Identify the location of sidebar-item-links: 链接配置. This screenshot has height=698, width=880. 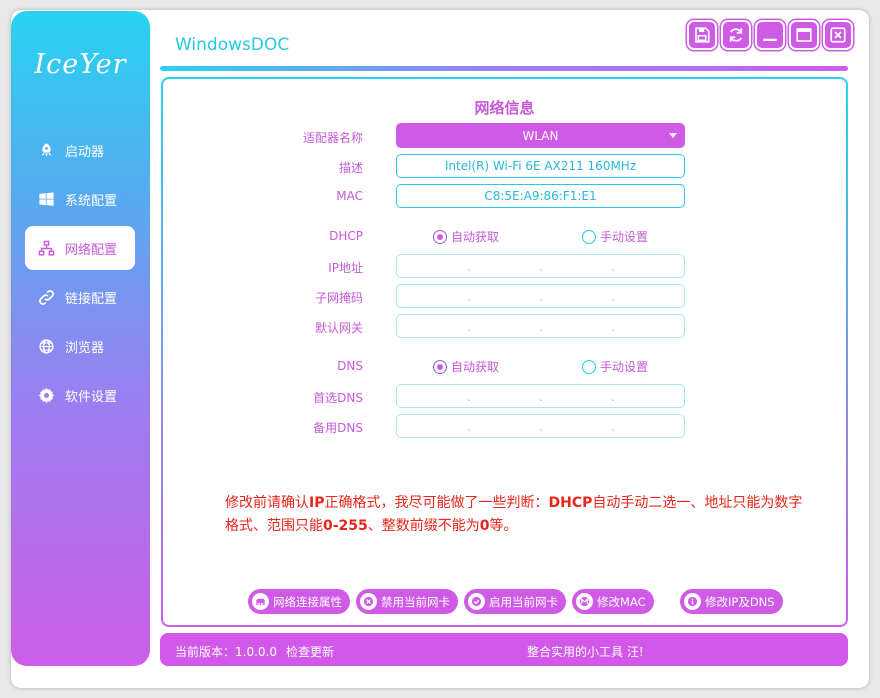
(80, 297).